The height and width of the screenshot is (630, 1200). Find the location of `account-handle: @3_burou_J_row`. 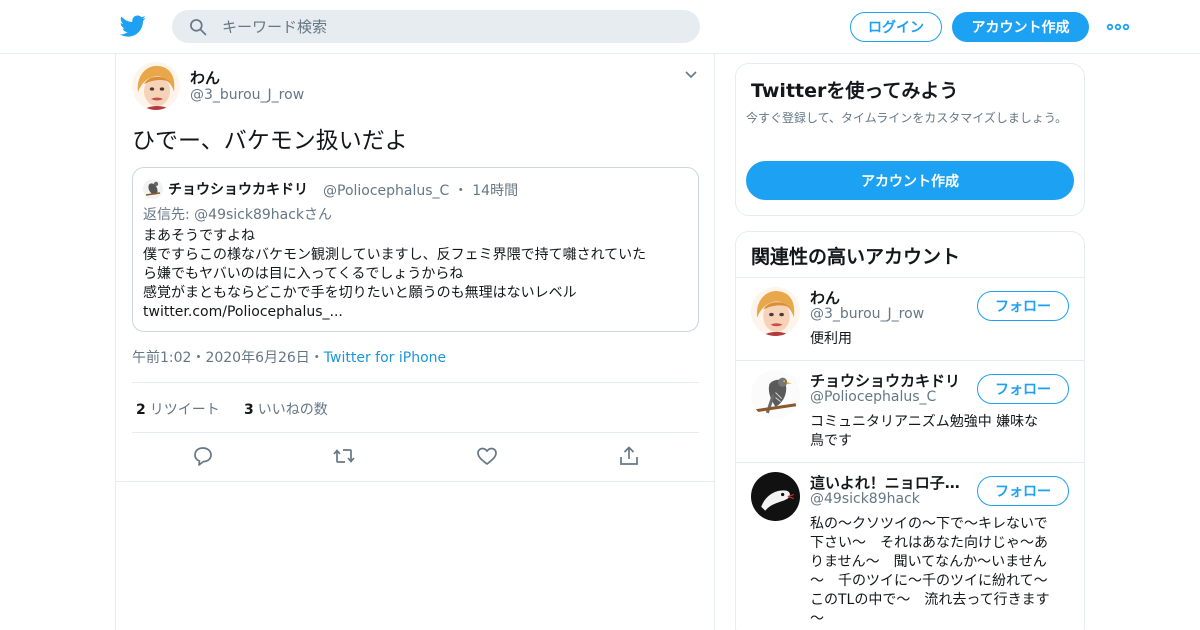

account-handle: @3_burou_J_row is located at coordinates (867, 314).